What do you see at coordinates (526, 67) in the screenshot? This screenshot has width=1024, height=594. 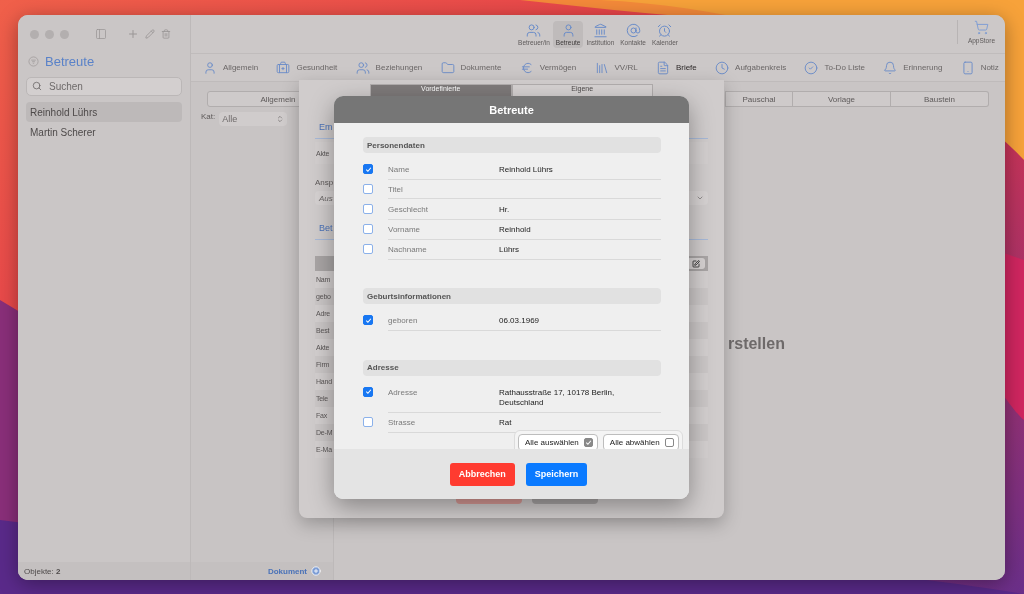 I see `euro-icon` at bounding box center [526, 67].